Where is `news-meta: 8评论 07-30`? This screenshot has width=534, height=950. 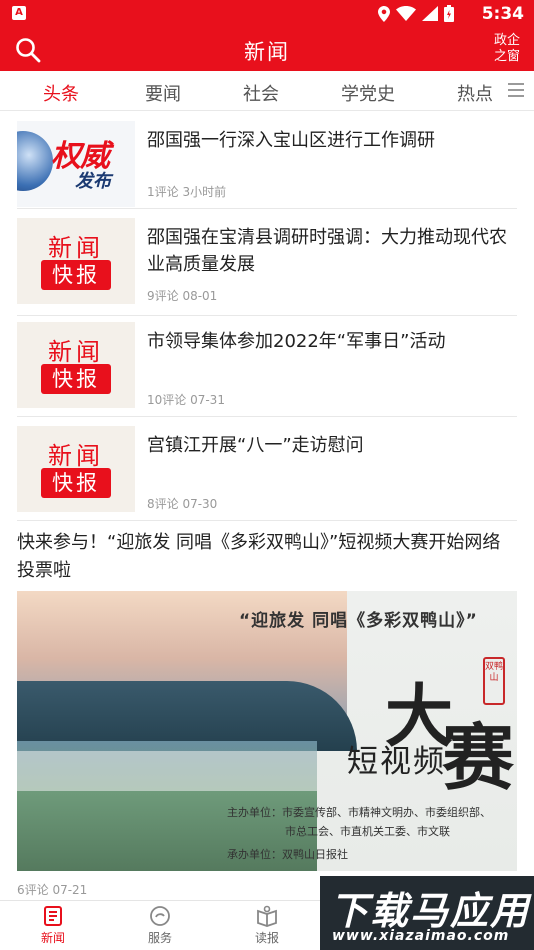 news-meta: 8评论 07-30 is located at coordinates (182, 504).